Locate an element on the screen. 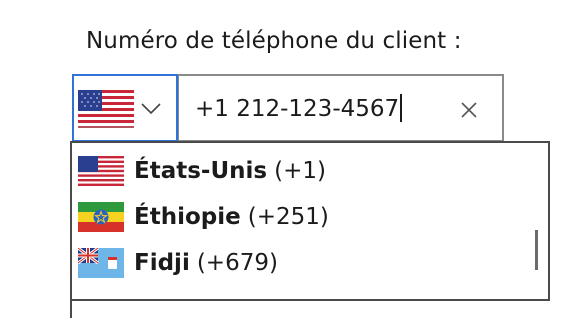 The image size is (588, 318). scrollbar-thumb is located at coordinates (536, 250).